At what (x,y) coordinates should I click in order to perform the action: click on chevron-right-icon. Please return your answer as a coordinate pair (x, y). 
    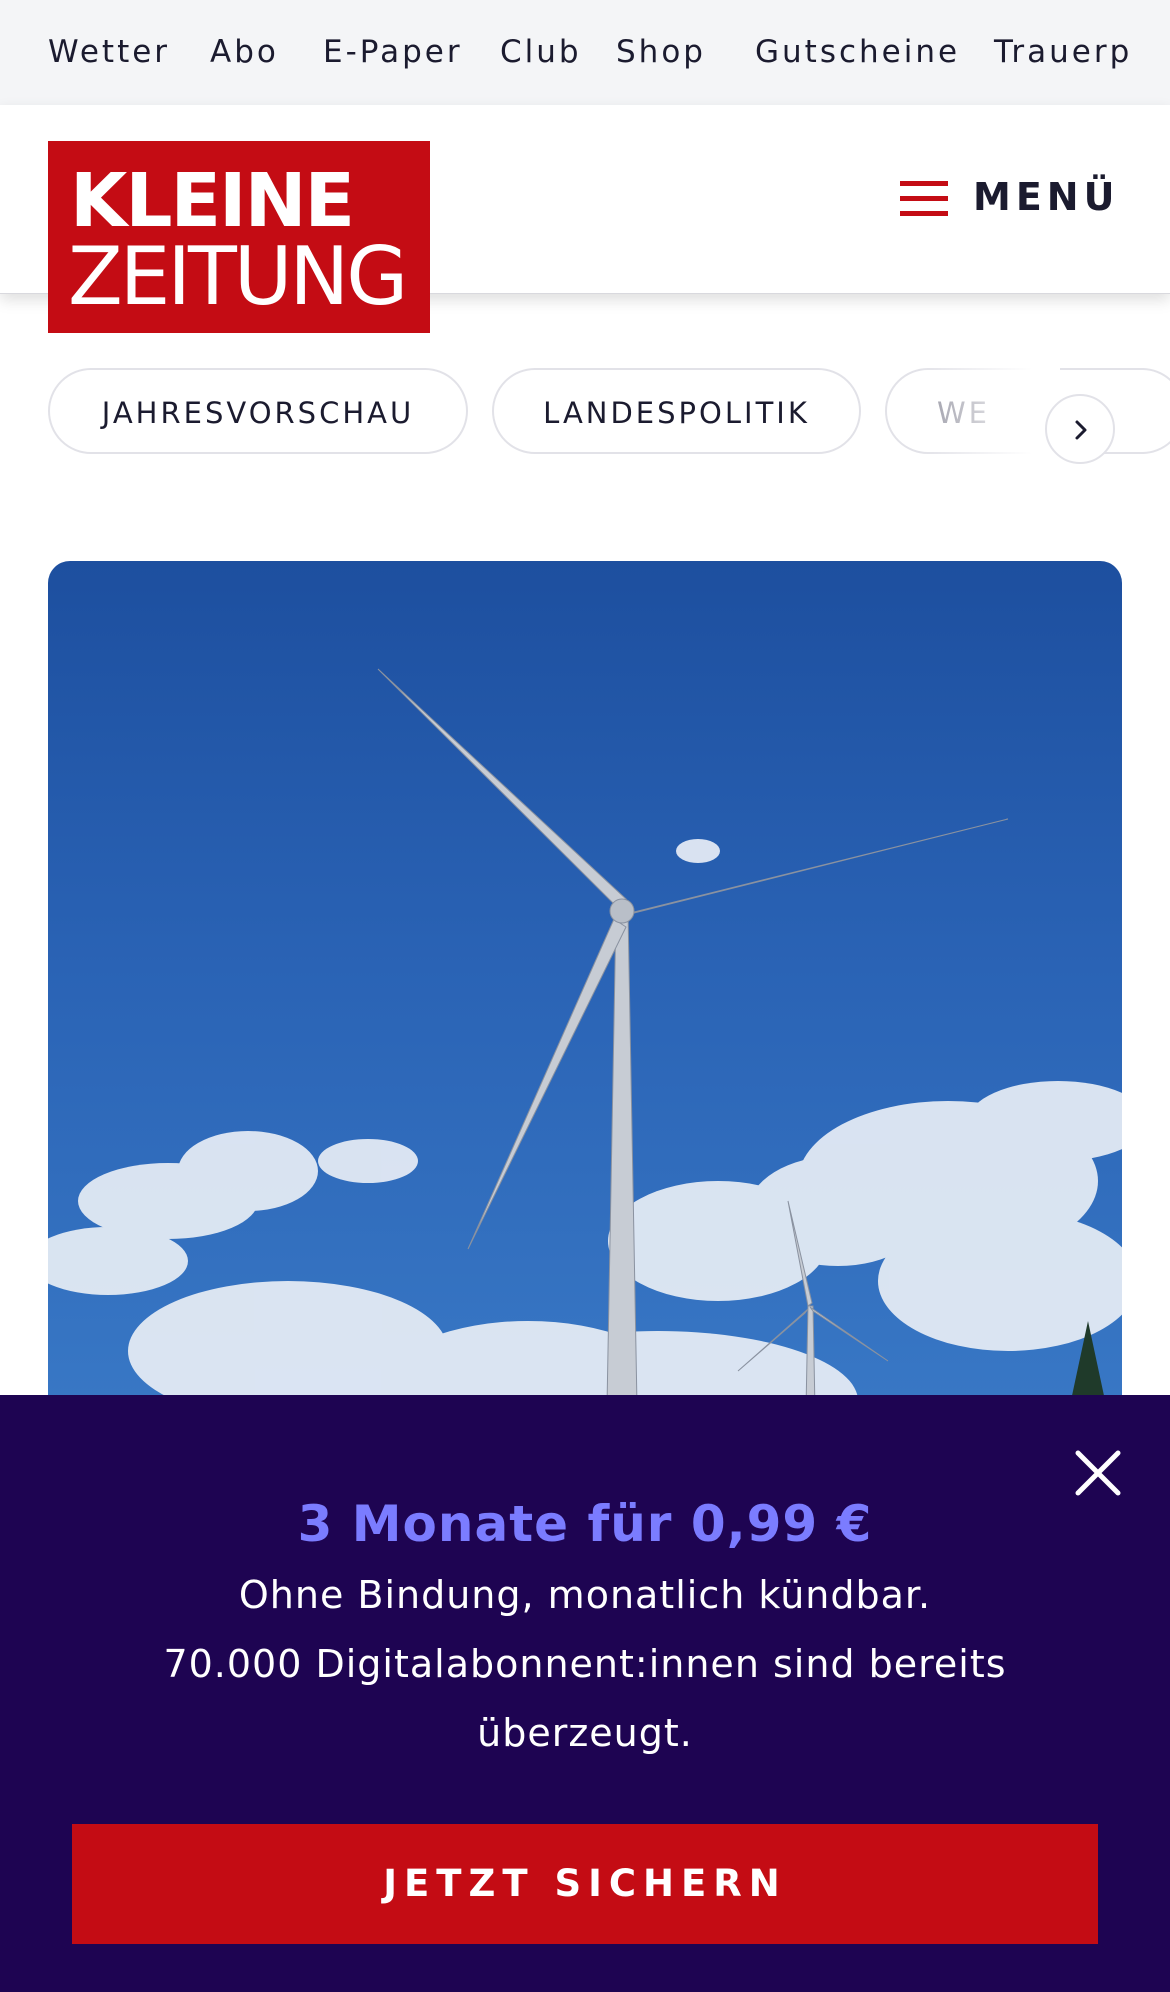
    Looking at the image, I should click on (1081, 430).